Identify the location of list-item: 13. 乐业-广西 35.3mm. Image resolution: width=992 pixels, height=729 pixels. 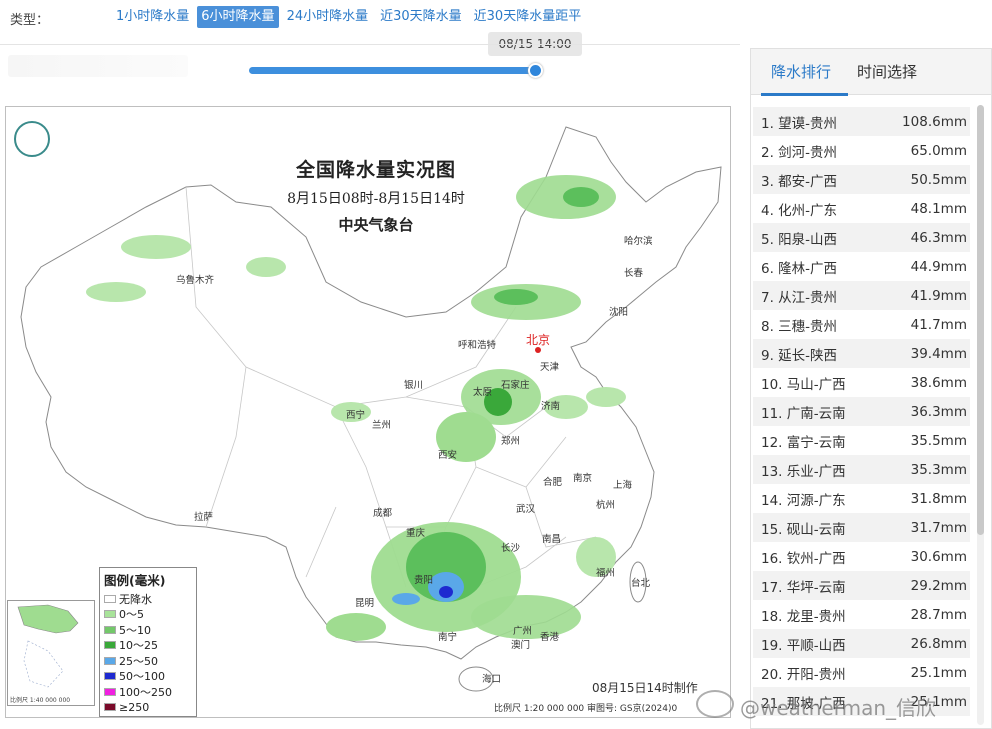
(861, 469).